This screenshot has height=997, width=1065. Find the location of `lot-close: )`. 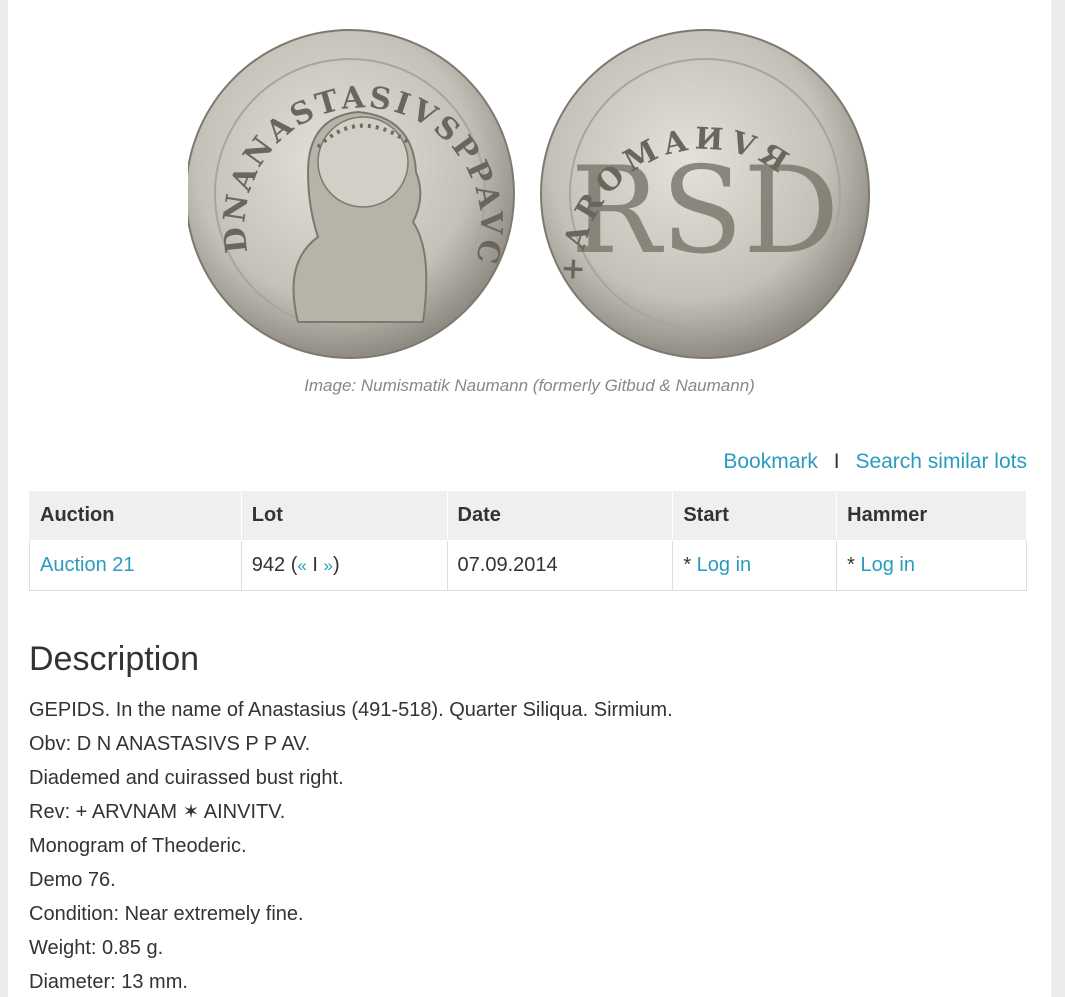

lot-close: ) is located at coordinates (336, 565).